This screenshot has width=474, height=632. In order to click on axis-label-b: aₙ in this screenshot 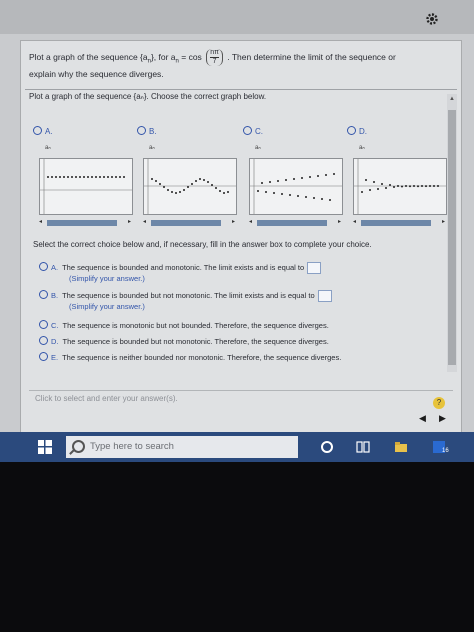, I will do `click(152, 148)`.